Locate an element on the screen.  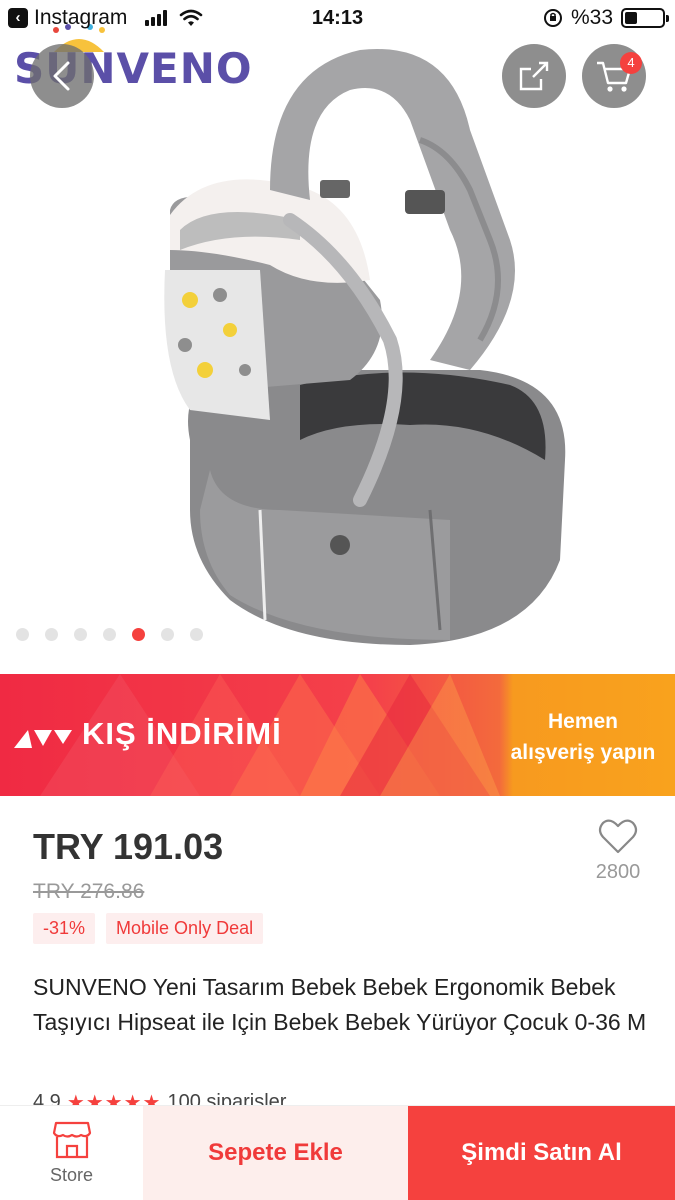
back-button is located at coordinates (62, 76).